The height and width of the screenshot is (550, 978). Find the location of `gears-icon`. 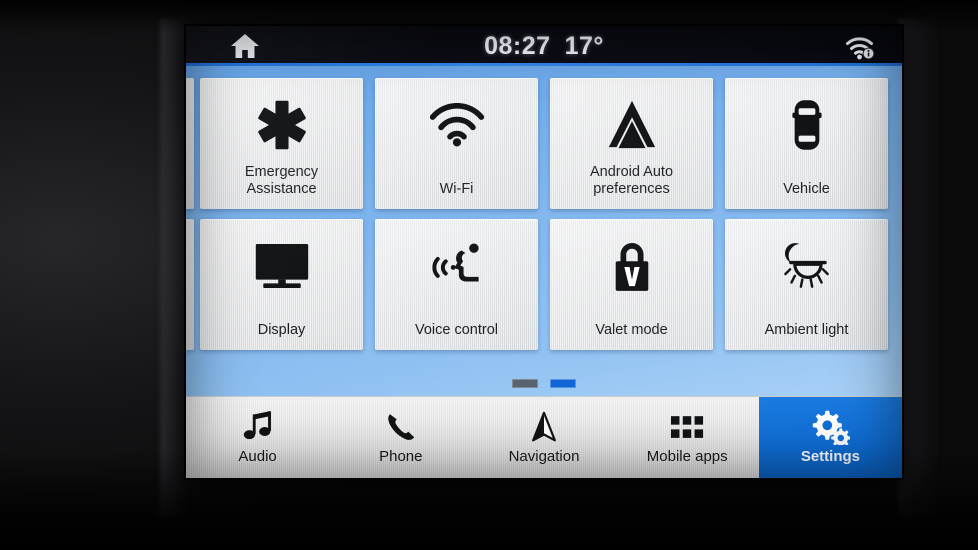

gears-icon is located at coordinates (830, 427).